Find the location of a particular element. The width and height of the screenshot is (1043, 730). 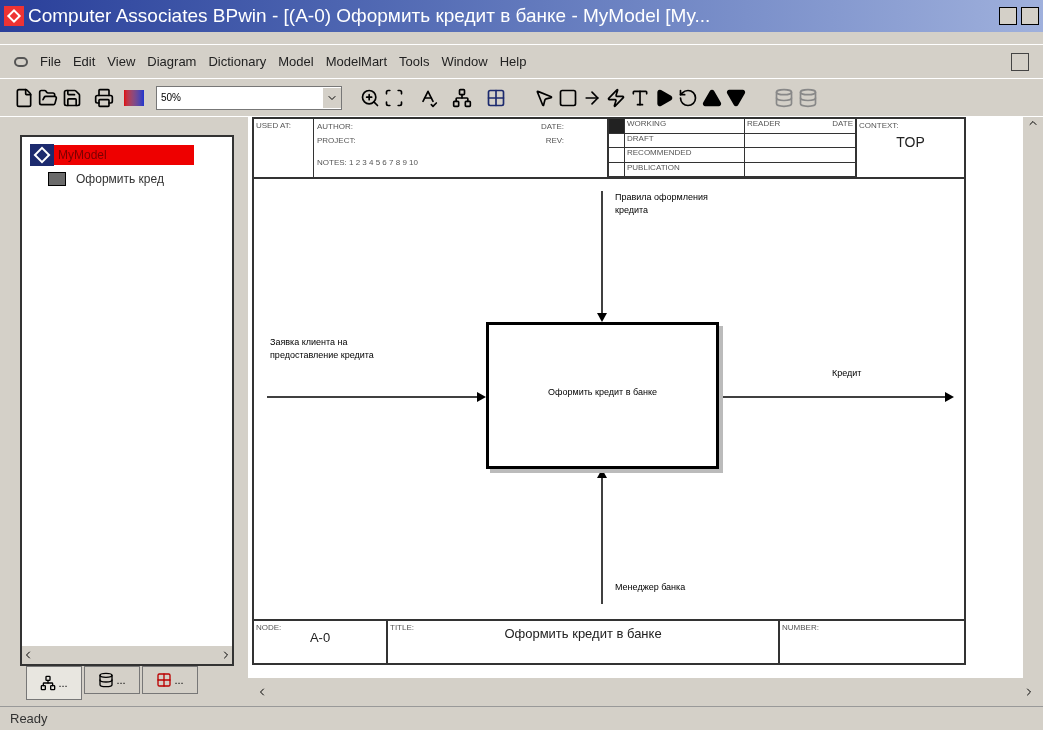

arrow-label: Заявка клиента на предоставление кредита is located at coordinates (322, 349).